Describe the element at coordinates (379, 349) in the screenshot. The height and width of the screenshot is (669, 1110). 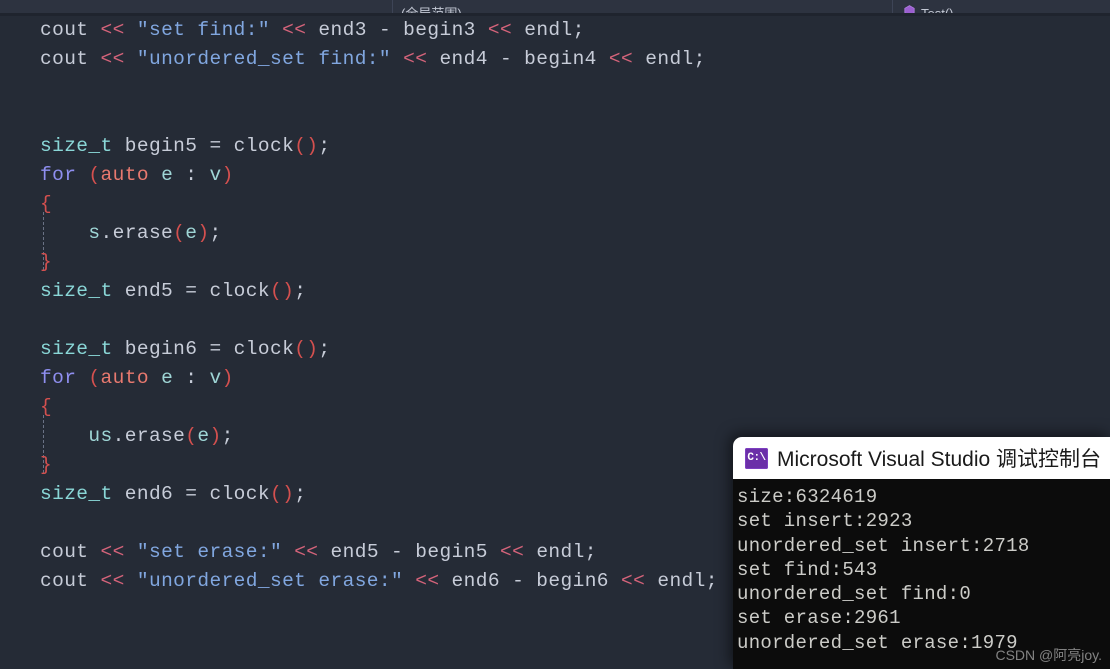
I see `code-line: size_t begin6 = clock();` at that location.